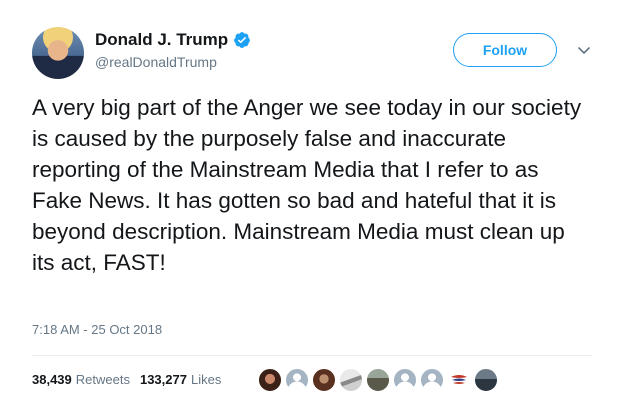 This screenshot has width=626, height=403. What do you see at coordinates (97, 329) in the screenshot?
I see `tweet-timestamp: 7:18 AM - 25 Oct 2018` at bounding box center [97, 329].